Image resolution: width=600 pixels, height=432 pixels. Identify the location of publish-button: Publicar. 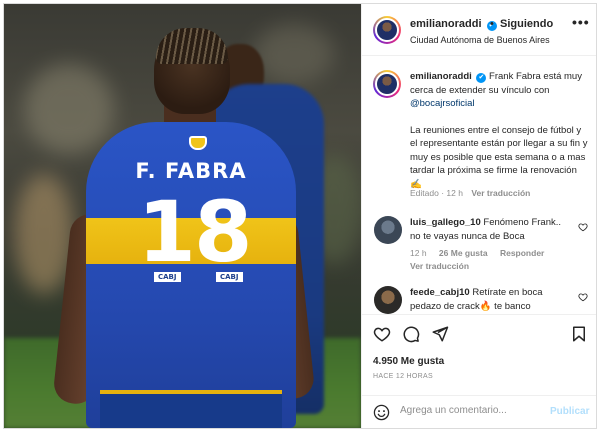
(569, 411).